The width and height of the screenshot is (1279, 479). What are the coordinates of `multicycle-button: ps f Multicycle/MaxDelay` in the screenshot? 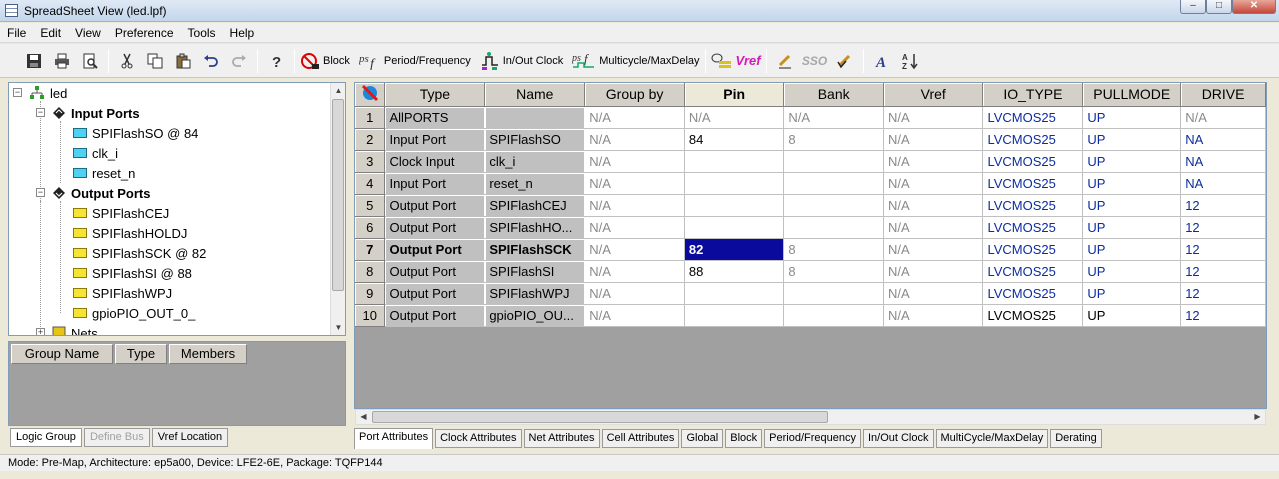 It's located at (636, 61).